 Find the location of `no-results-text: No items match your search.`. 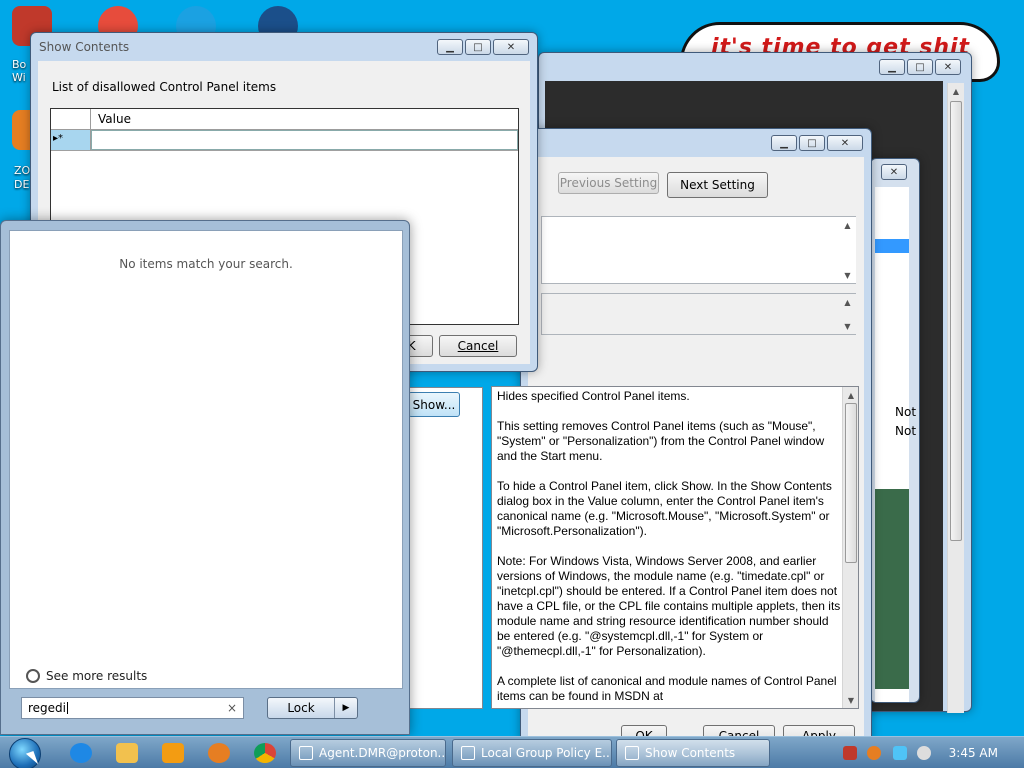

no-results-text: No items match your search. is located at coordinates (206, 264).